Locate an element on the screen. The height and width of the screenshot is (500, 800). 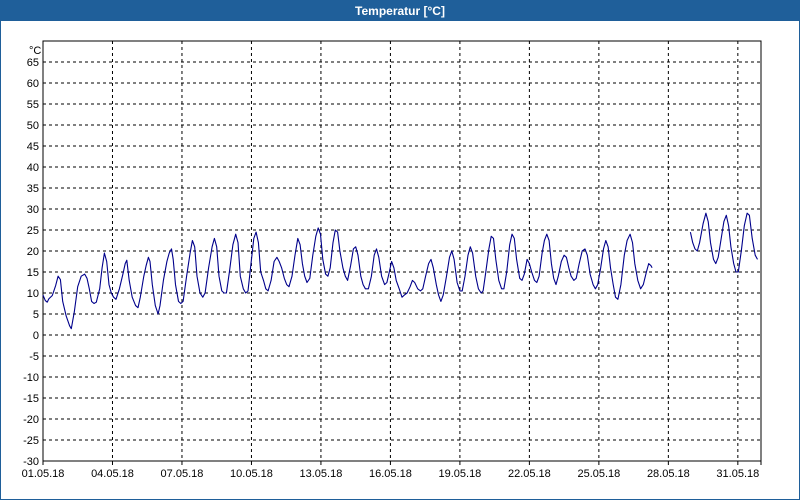
y-tick-label: 20 is located at coordinates (33, 252).